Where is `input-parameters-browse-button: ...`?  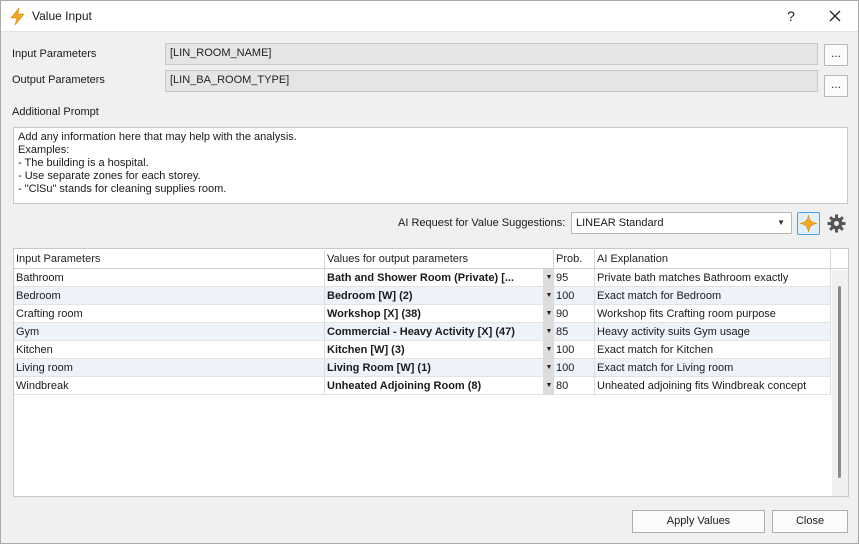 input-parameters-browse-button: ... is located at coordinates (836, 55).